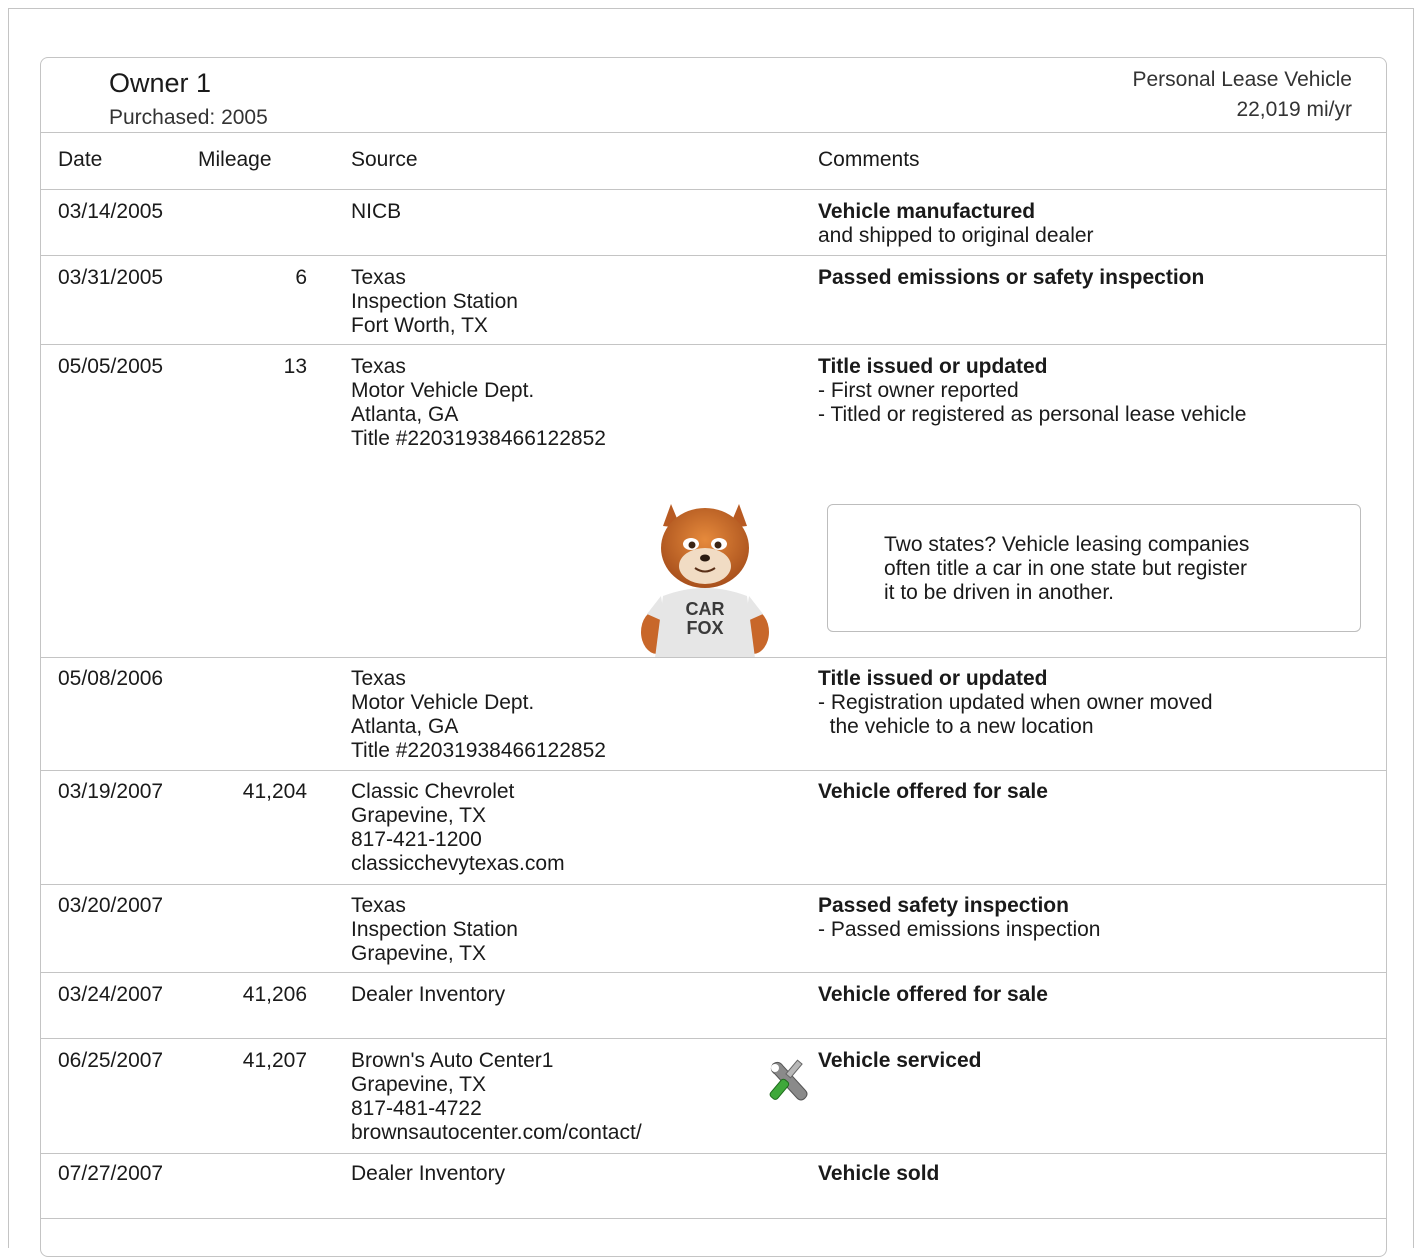 The height and width of the screenshot is (1257, 1424). What do you see at coordinates (301, 277) in the screenshot?
I see `row-mileage: 6` at bounding box center [301, 277].